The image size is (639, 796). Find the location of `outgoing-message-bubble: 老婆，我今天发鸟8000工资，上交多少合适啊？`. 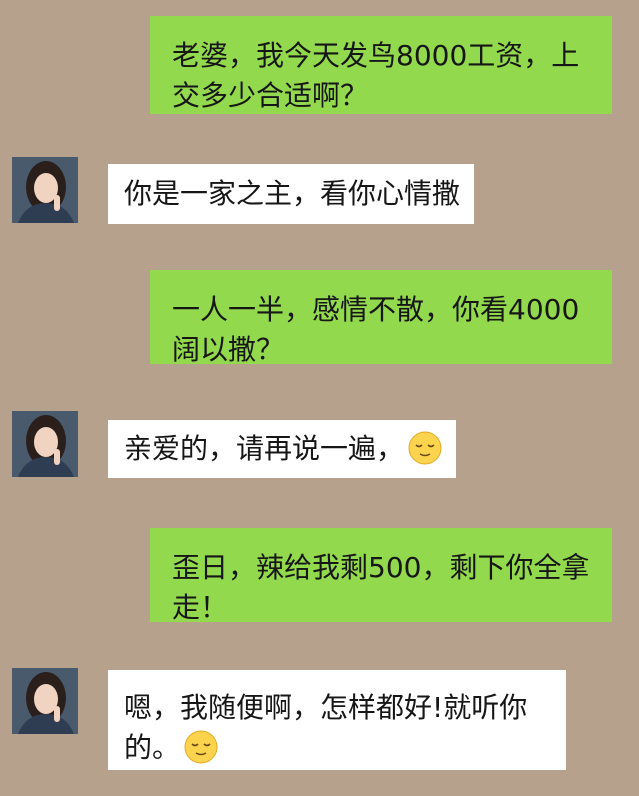

outgoing-message-bubble: 老婆，我今天发鸟8000工资，上交多少合适啊？ is located at coordinates (381, 65).